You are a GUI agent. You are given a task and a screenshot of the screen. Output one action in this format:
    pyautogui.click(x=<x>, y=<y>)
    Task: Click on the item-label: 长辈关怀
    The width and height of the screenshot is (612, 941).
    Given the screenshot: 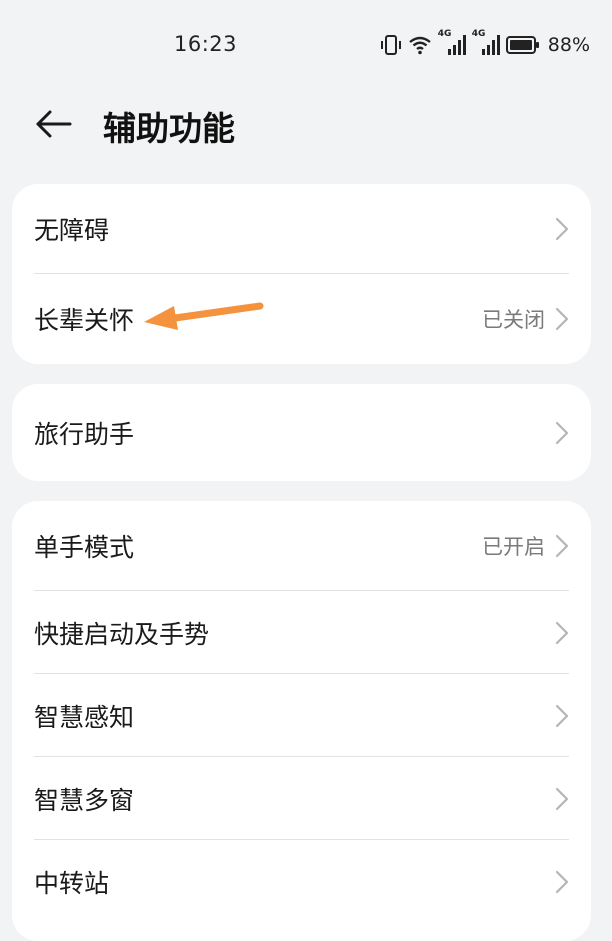 What is the action you would take?
    pyautogui.click(x=84, y=320)
    